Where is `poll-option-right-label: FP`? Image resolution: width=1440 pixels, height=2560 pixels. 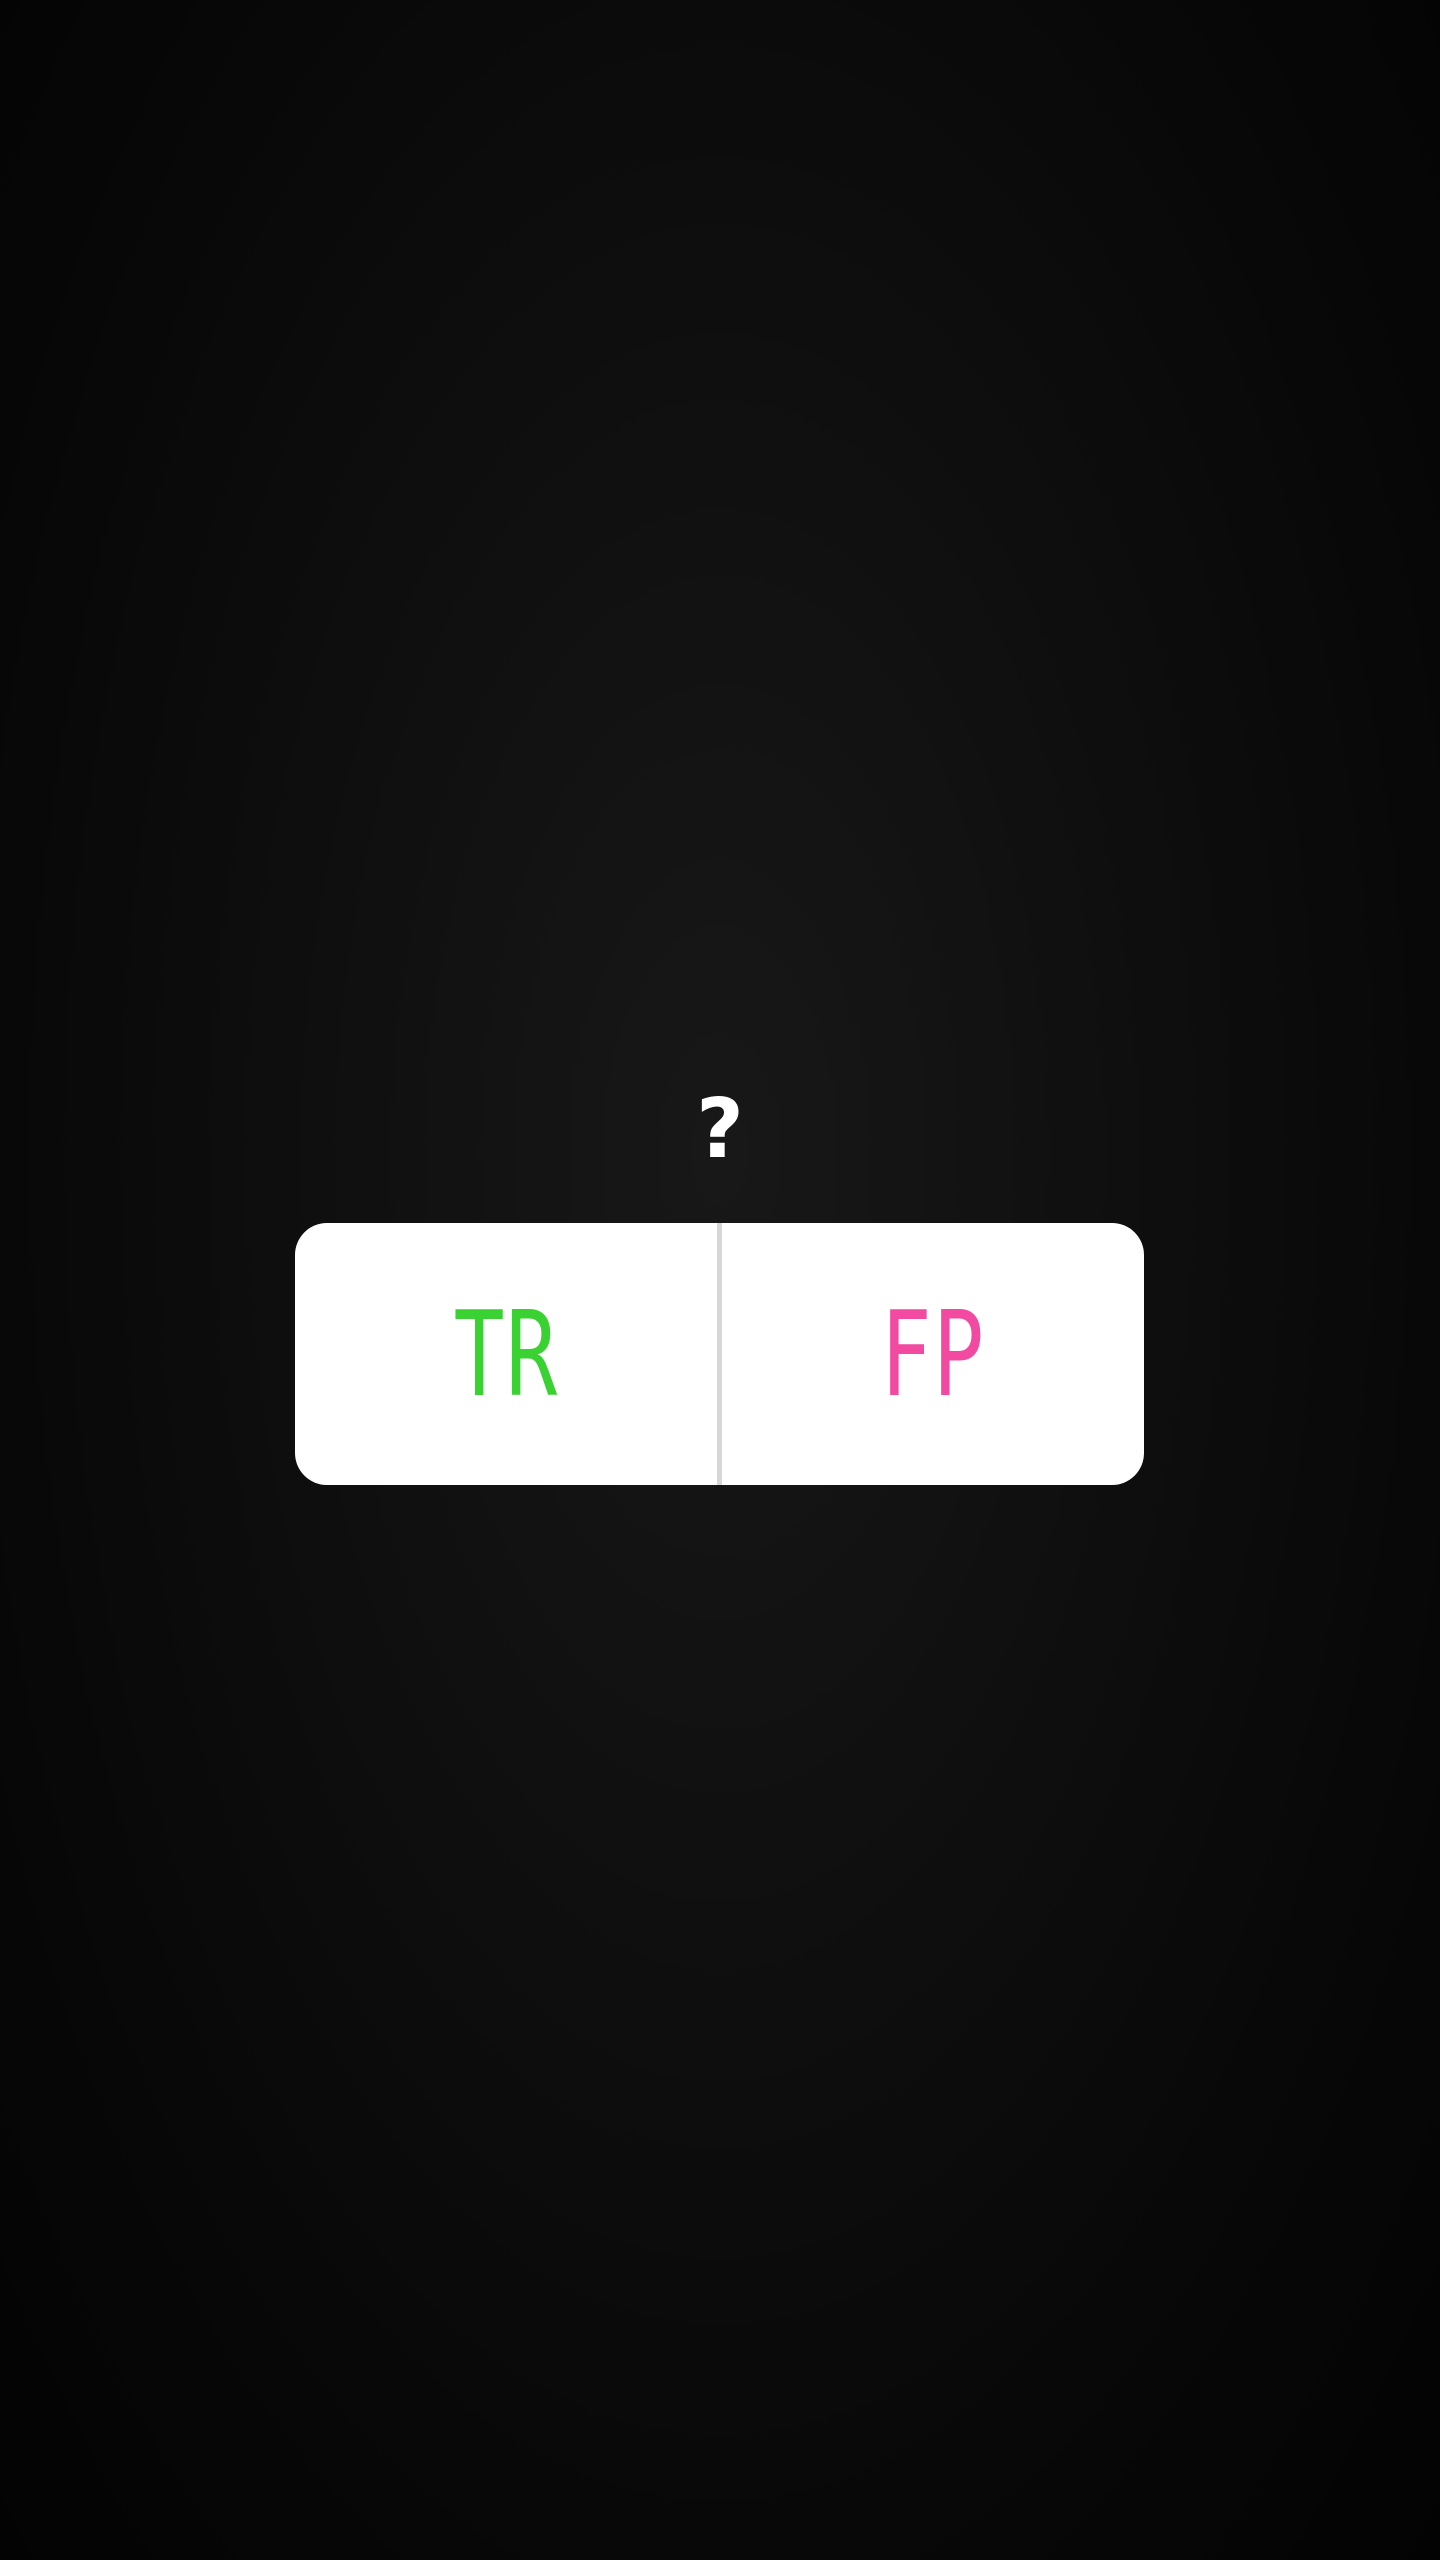
poll-option-right-label: FP is located at coordinates (933, 1354).